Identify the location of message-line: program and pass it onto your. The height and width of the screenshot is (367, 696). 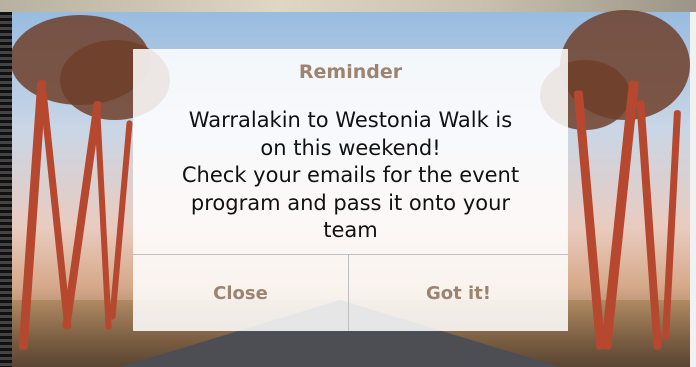
(350, 202).